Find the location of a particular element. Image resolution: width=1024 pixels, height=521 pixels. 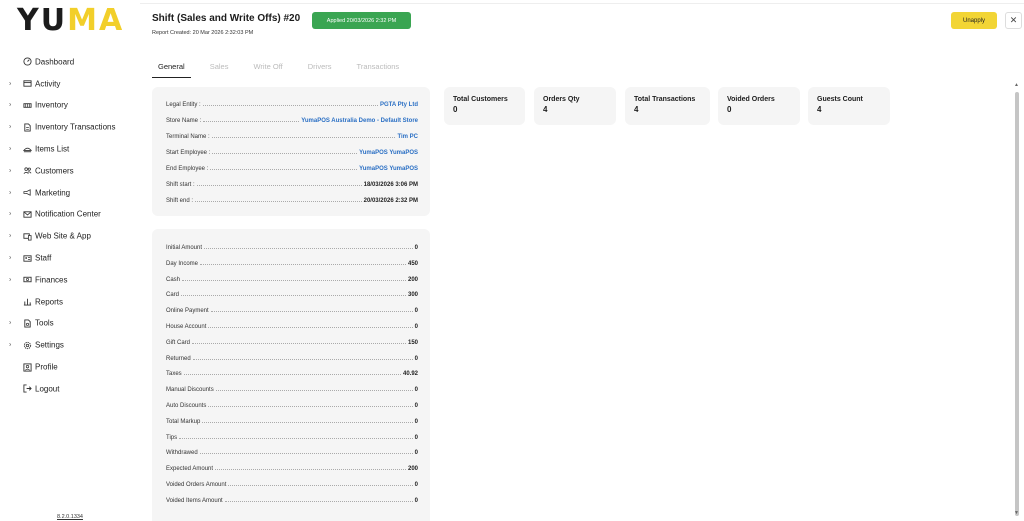

row-label: Returned is located at coordinates (178, 358).